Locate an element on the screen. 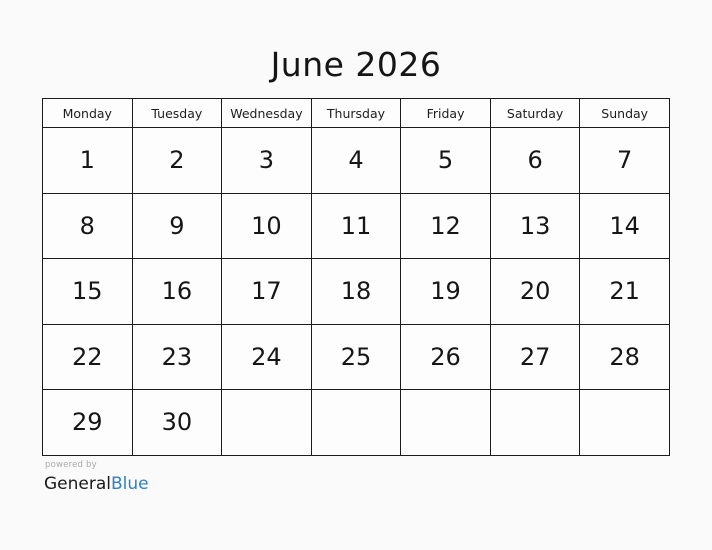 The width and height of the screenshot is (712, 550). day-cell: 9 is located at coordinates (177, 225).